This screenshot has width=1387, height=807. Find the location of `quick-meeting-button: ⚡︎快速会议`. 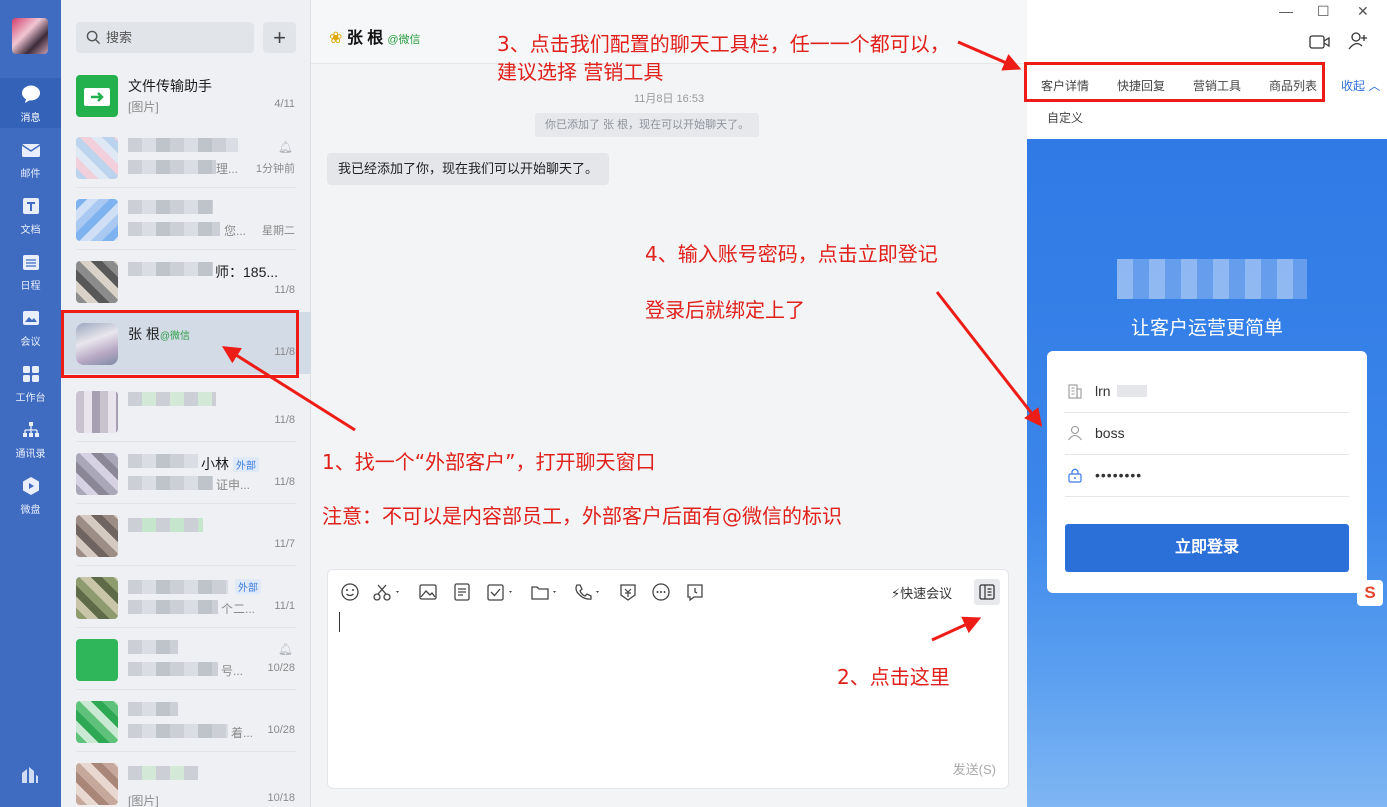

quick-meeting-button: ⚡︎快速会议 is located at coordinates (921, 592).